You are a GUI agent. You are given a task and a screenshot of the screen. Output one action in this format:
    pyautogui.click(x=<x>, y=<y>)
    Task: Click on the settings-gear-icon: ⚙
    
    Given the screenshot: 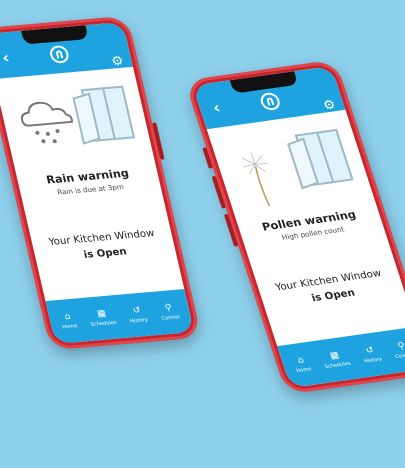 What is the action you would take?
    pyautogui.click(x=117, y=62)
    